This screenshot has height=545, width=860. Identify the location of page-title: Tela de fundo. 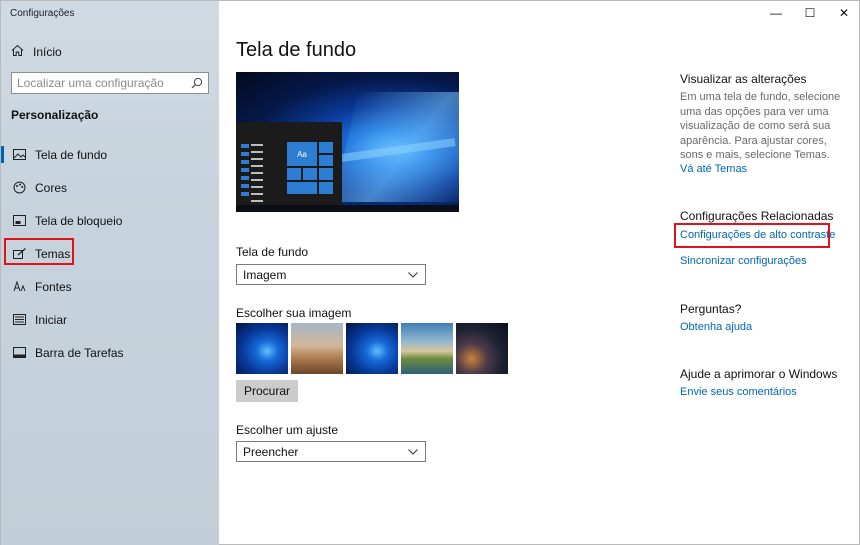
(296, 50).